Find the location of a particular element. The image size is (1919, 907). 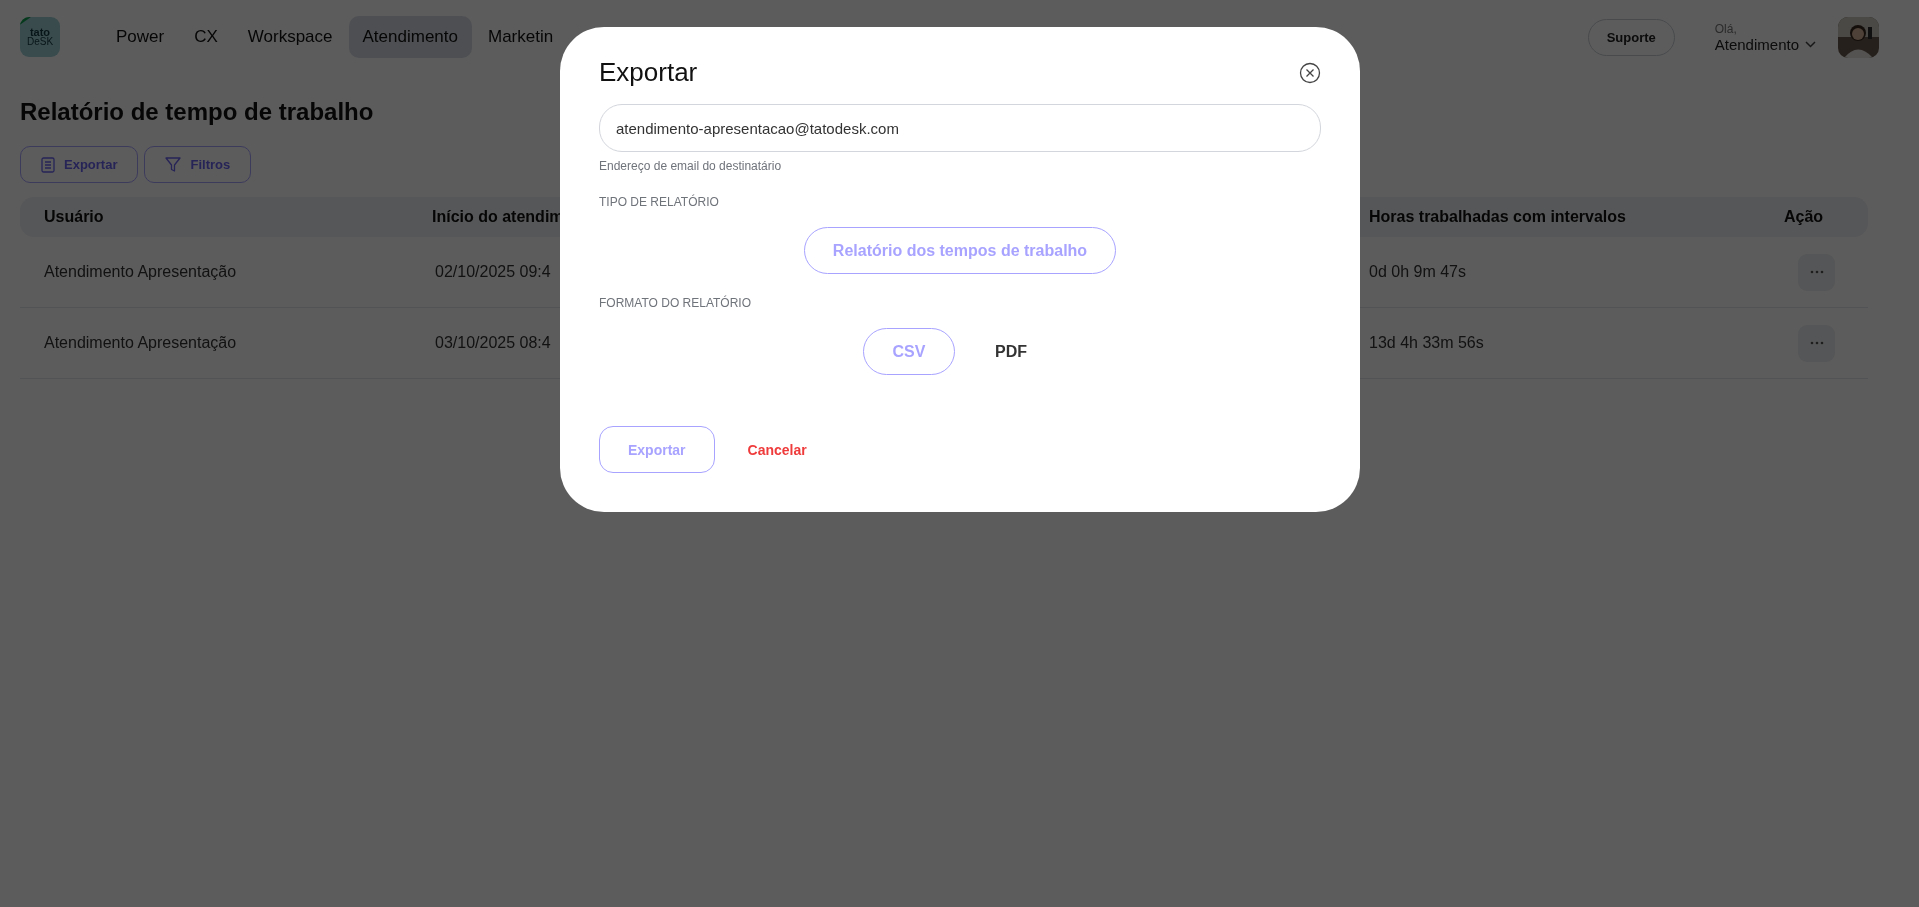

document-icon is located at coordinates (48, 164).